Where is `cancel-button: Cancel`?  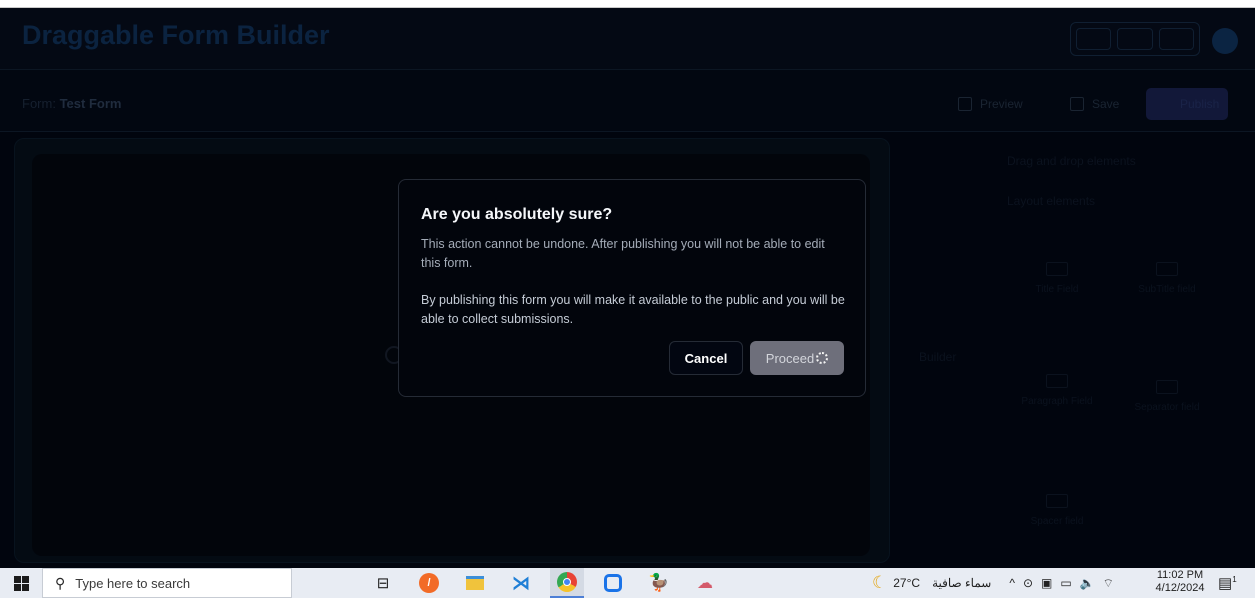
cancel-button: Cancel is located at coordinates (706, 358).